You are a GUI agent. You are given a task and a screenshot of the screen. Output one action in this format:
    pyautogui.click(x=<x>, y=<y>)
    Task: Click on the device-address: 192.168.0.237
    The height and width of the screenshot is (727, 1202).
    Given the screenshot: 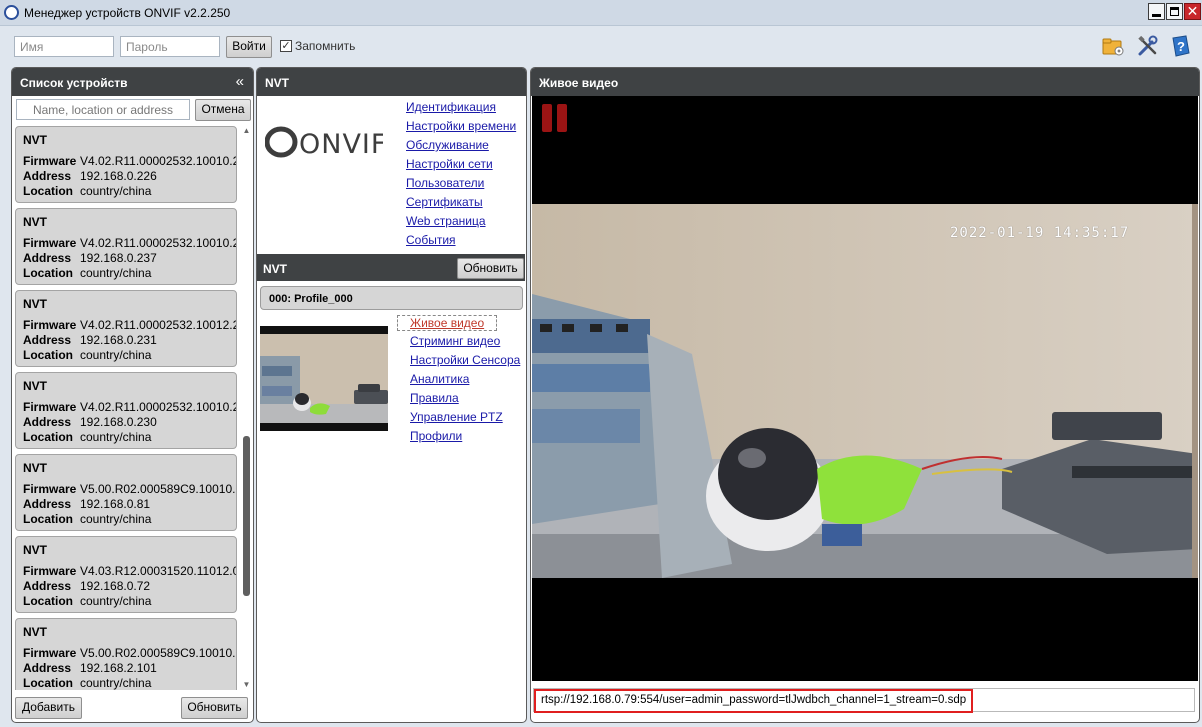 What is the action you would take?
    pyautogui.click(x=118, y=258)
    